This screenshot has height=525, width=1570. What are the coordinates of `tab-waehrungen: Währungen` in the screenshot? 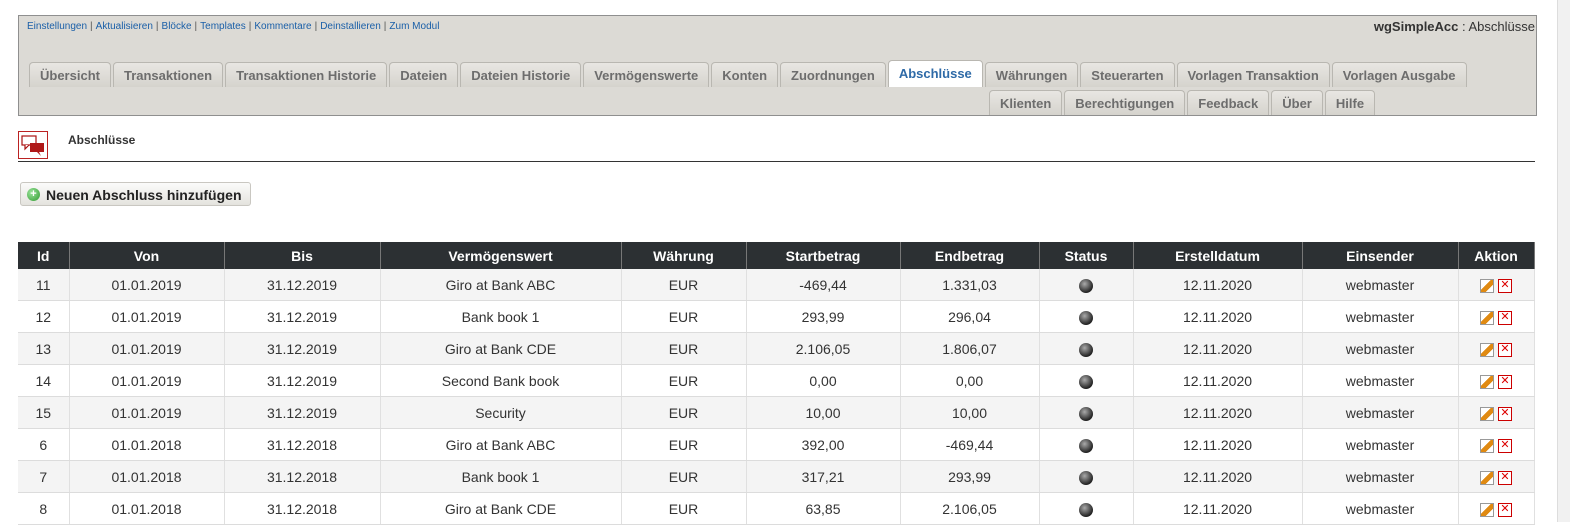 It's located at (1031, 74).